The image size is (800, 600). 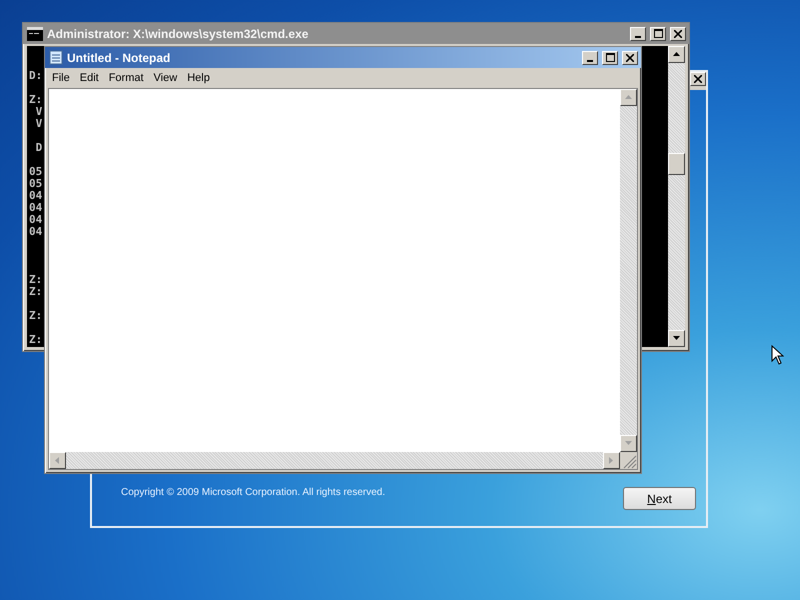 What do you see at coordinates (35, 33) in the screenshot?
I see `console-icon` at bounding box center [35, 33].